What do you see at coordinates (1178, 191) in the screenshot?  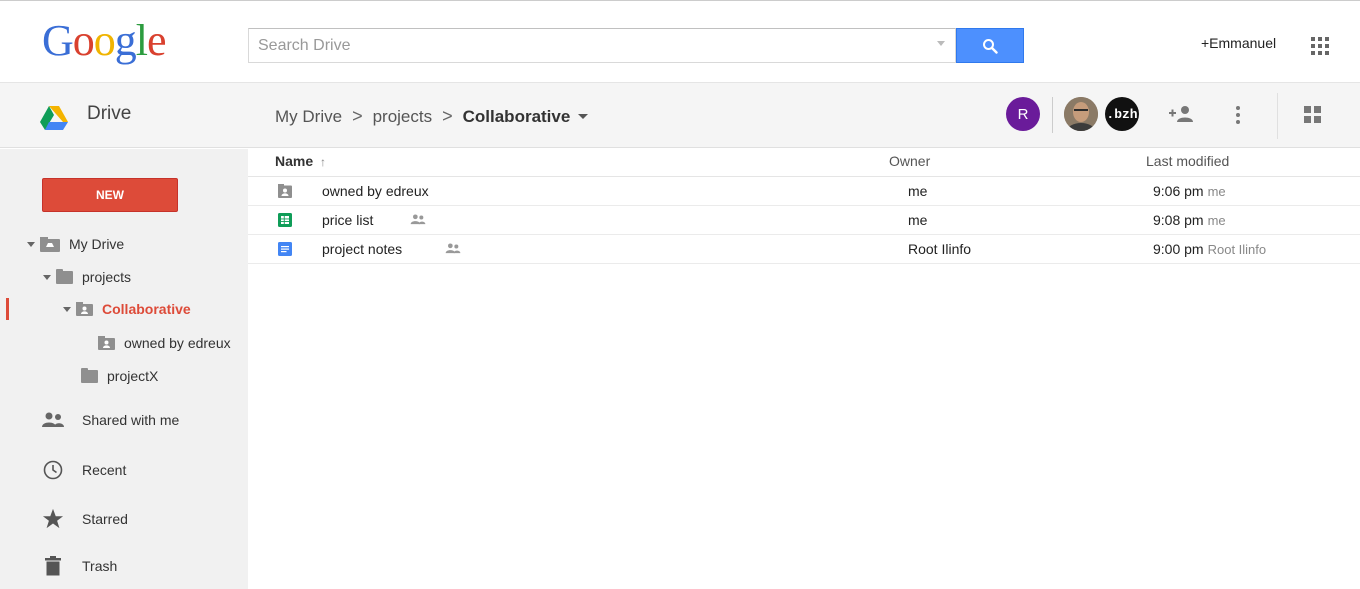 I see `modified-time: 9:06 pm` at bounding box center [1178, 191].